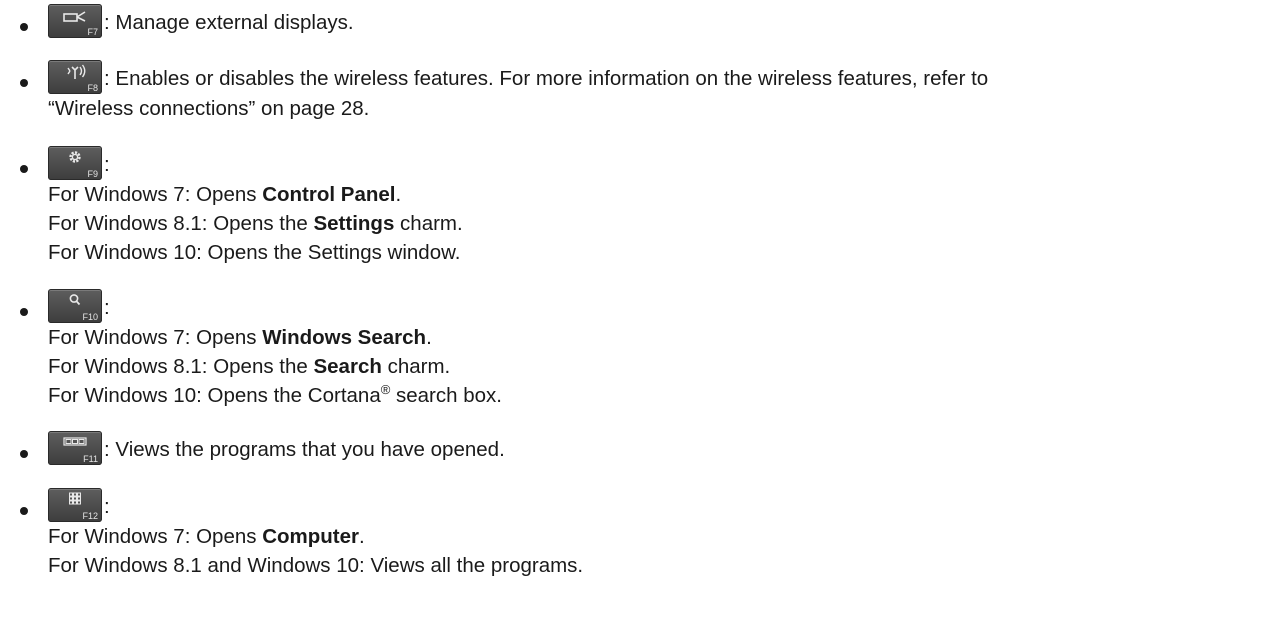  I want to click on key-label: F8, so click(92, 88).